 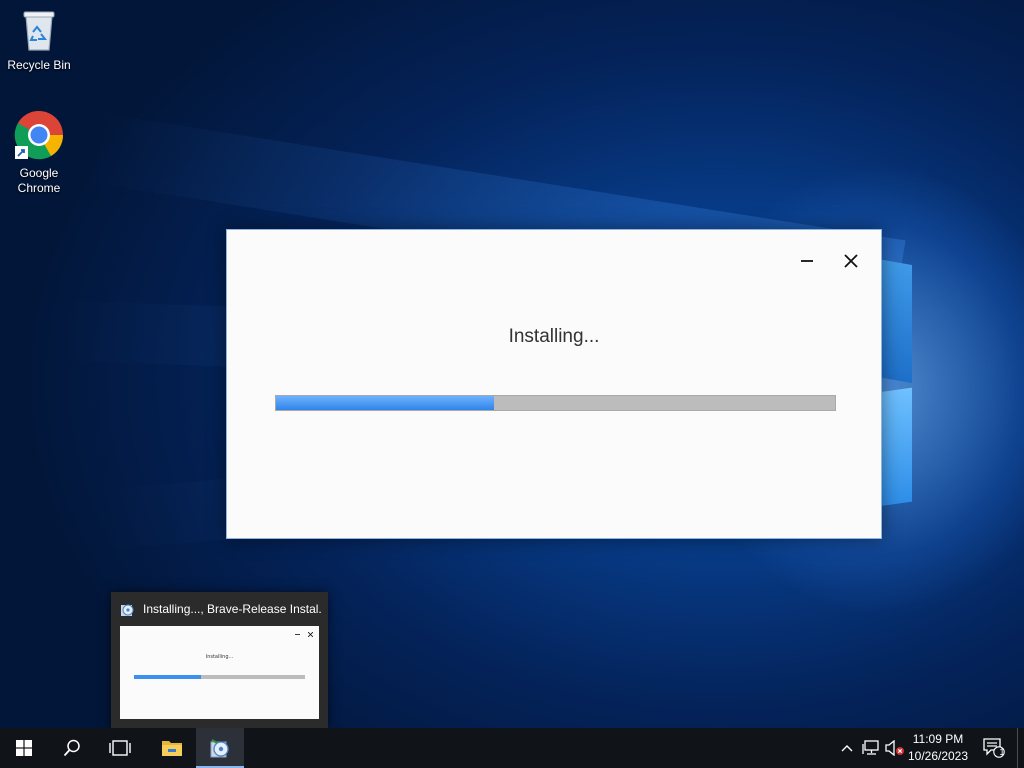 I want to click on taskbar: 11:09 PM 10/26/2023 1, so click(x=512, y=748).